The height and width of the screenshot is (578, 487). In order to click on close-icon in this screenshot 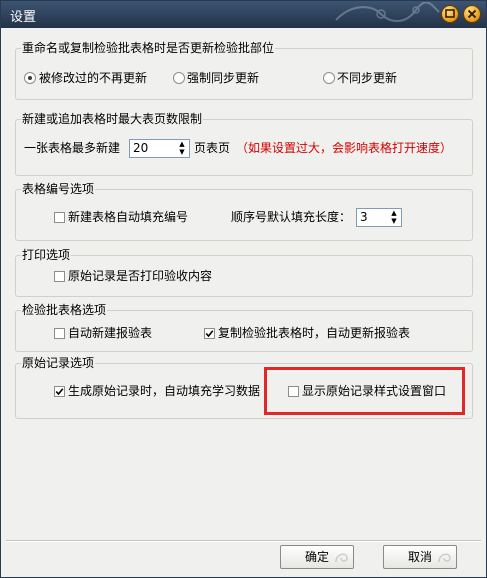, I will do `click(472, 14)`.